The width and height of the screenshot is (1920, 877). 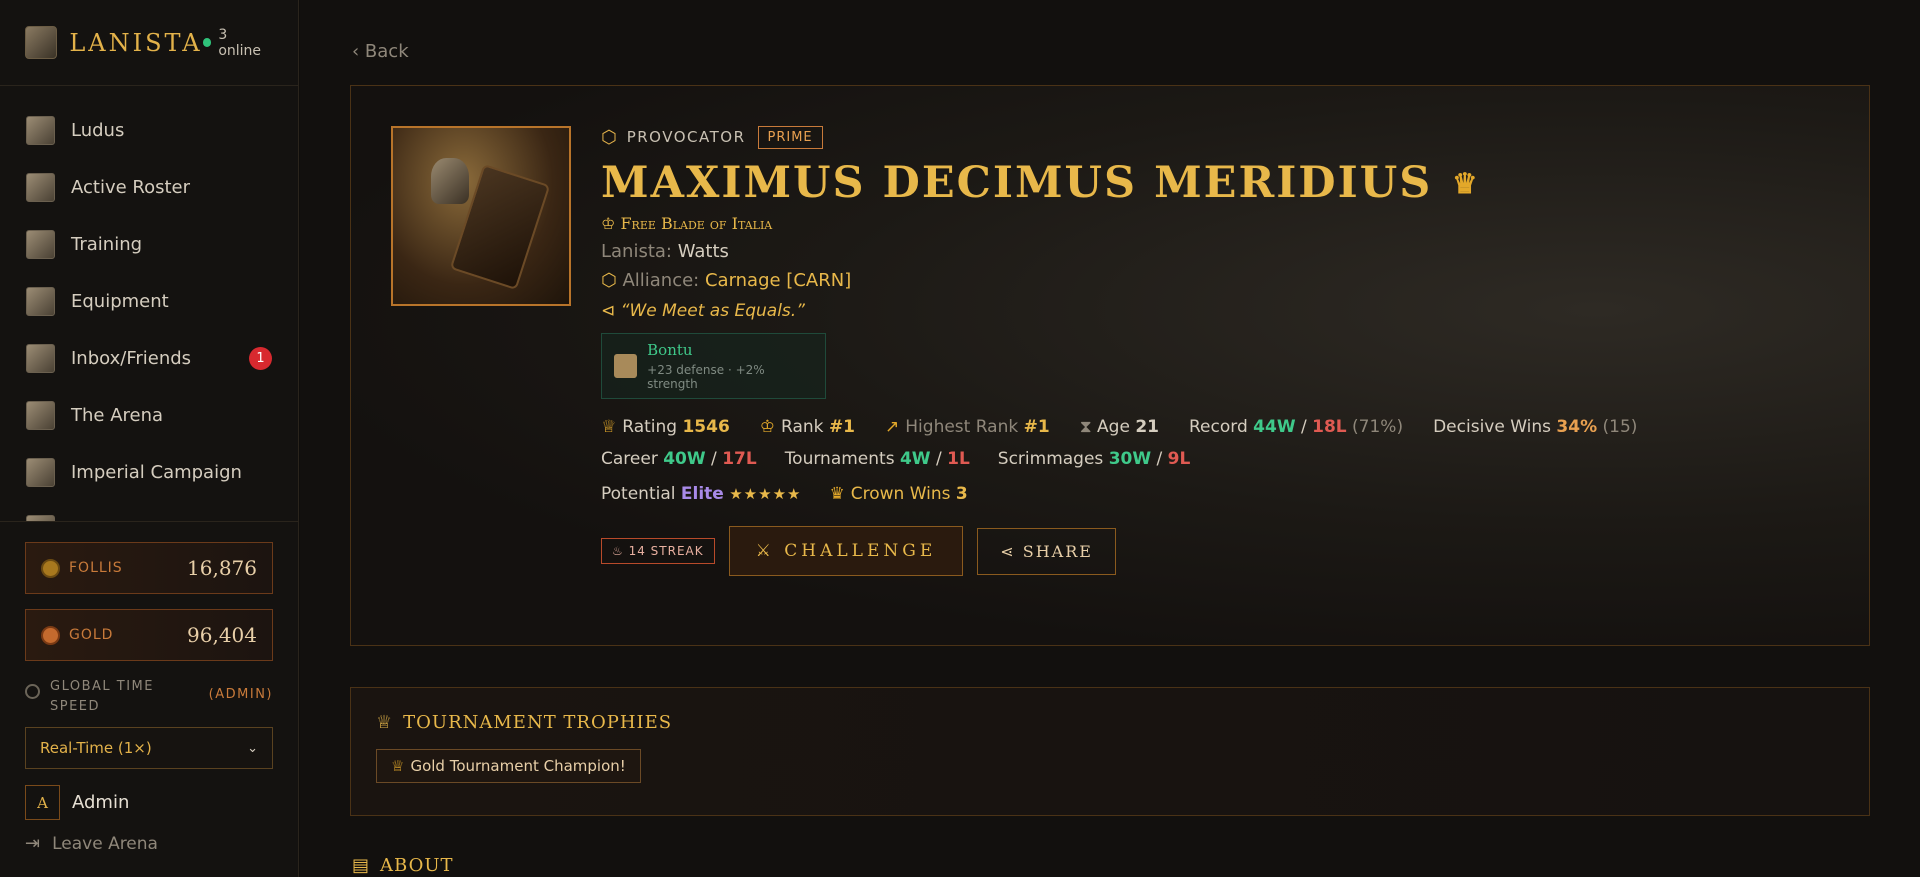 What do you see at coordinates (33, 843) in the screenshot?
I see `logout-icon: ⇥` at bounding box center [33, 843].